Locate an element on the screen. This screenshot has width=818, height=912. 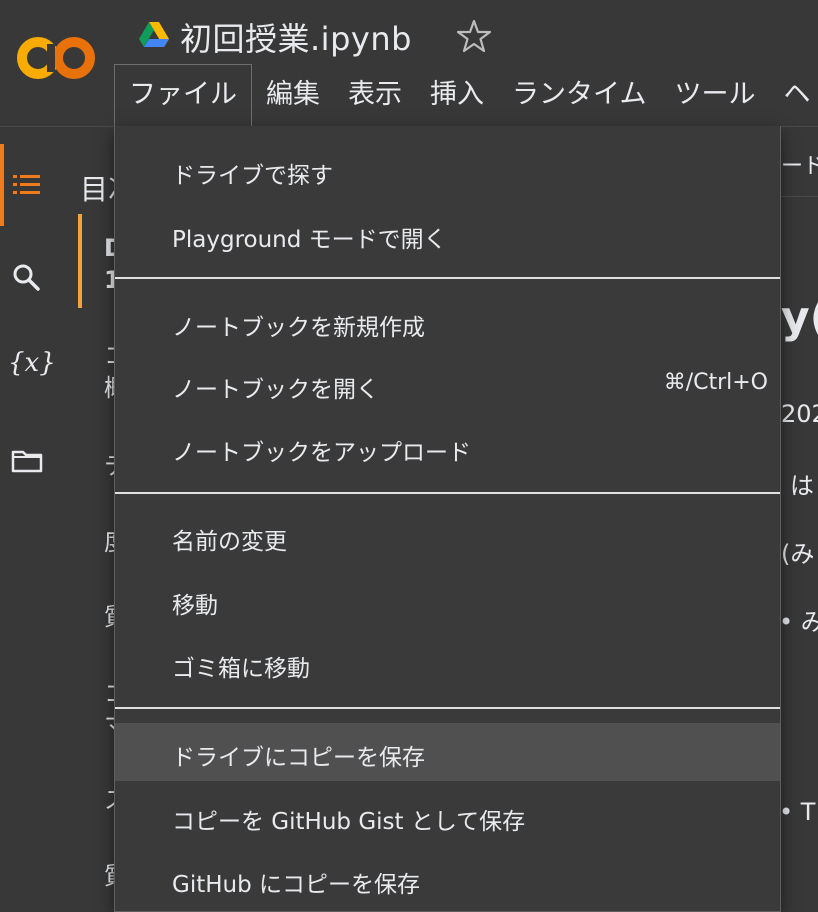
content-heading-fragment: y( is located at coordinates (799, 317).